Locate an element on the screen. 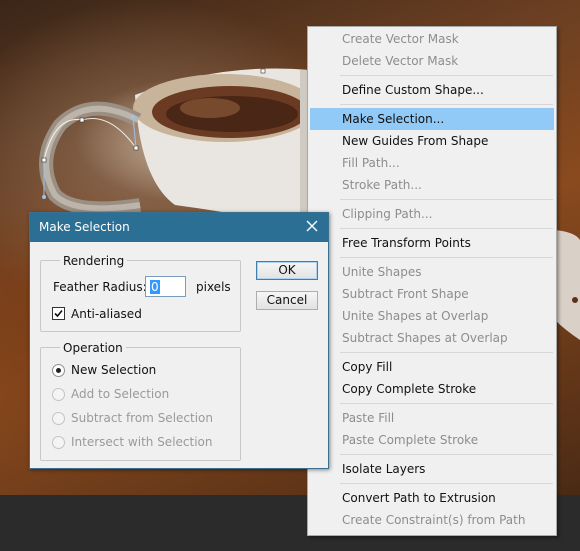  radio-subtract-from-selection is located at coordinates (58, 418).